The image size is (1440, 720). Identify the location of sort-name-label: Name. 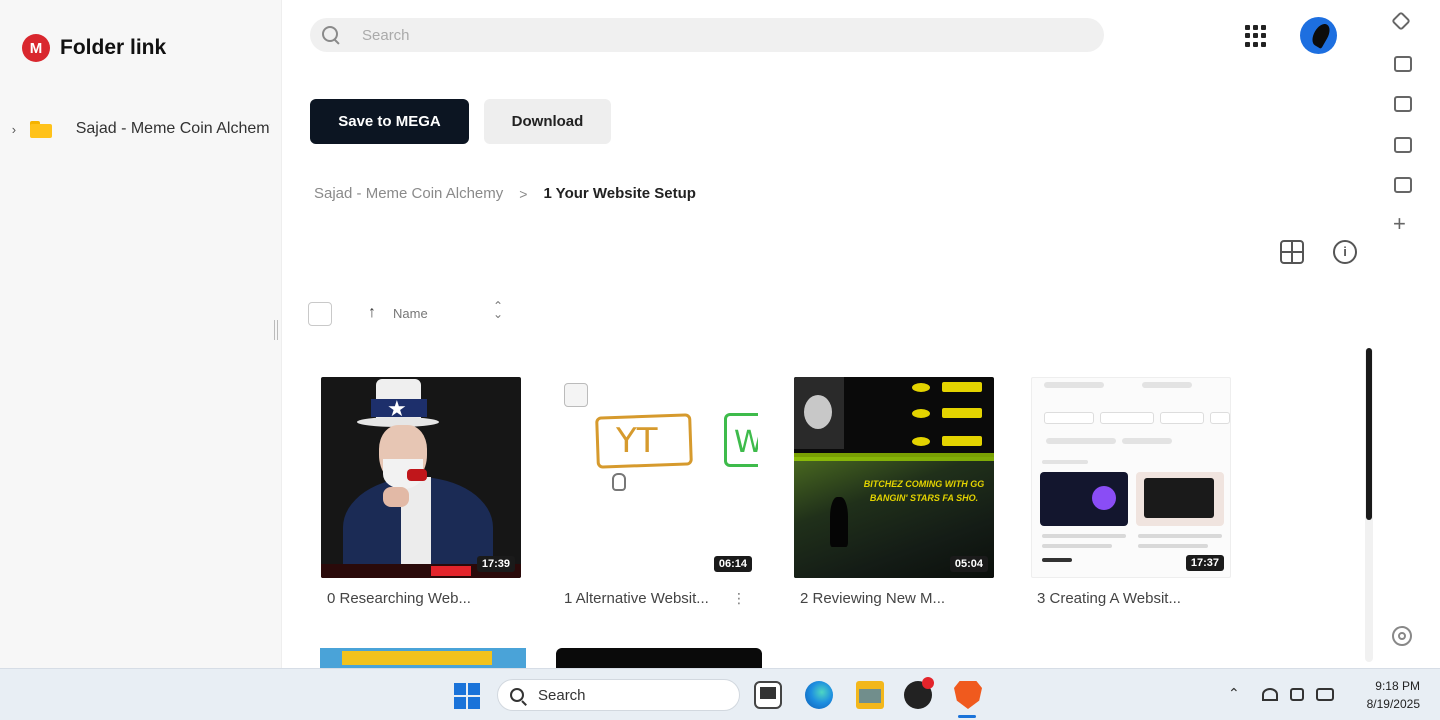
(410, 313).